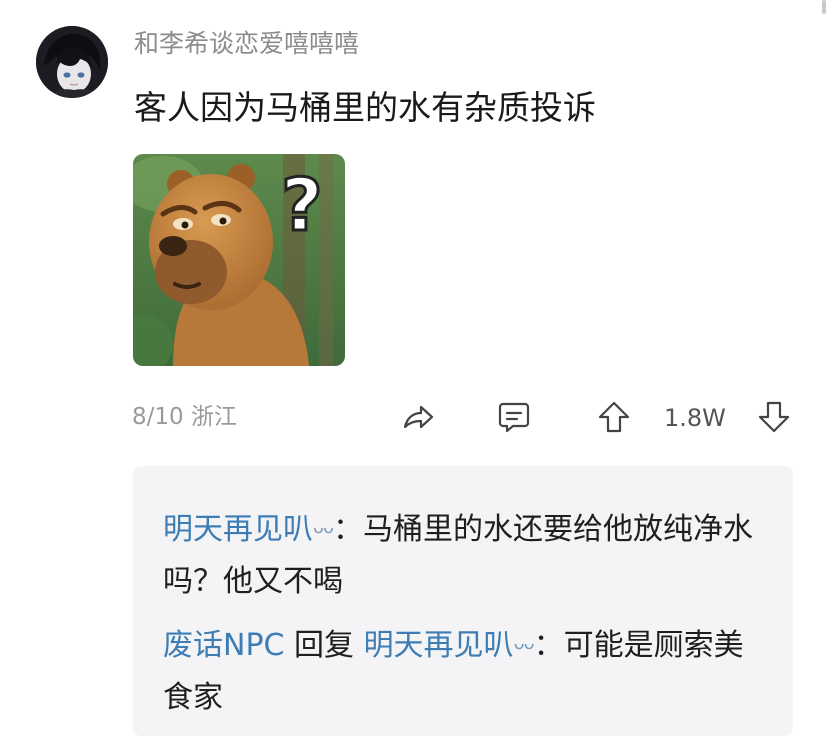 The image size is (828, 736). I want to click on question-mark-glyph: ?, so click(302, 205).